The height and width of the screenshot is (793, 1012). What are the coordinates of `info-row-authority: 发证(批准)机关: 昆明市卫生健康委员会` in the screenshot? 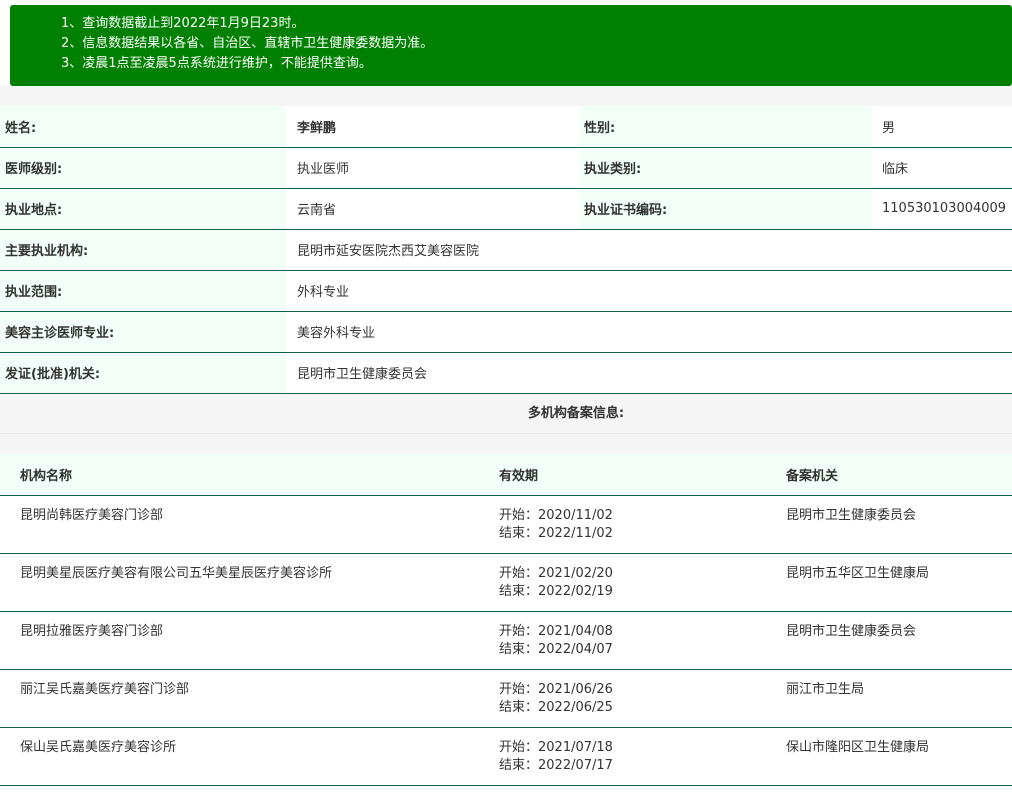 It's located at (506, 373).